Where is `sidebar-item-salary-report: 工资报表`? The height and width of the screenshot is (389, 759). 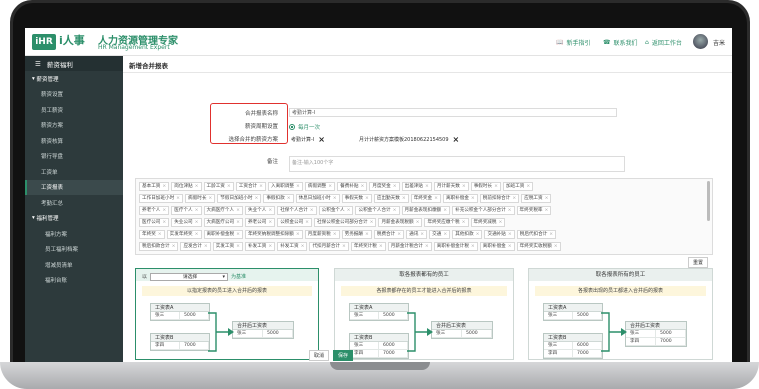
sidebar-item-salary-report: 工资报表 is located at coordinates (74, 187).